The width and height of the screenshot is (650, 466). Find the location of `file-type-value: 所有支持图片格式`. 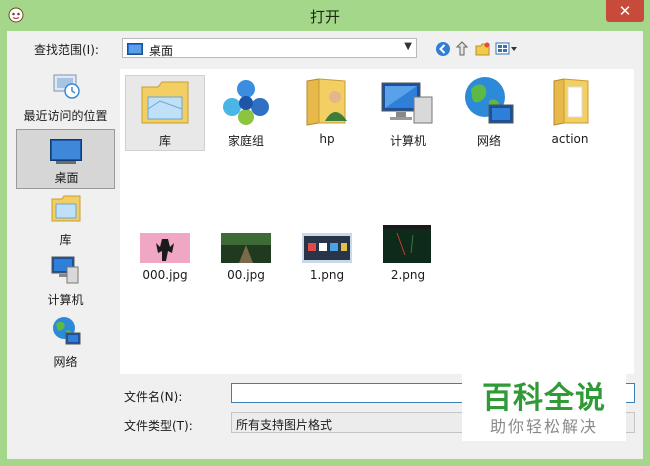

file-type-value: 所有支持图片格式 is located at coordinates (284, 425).